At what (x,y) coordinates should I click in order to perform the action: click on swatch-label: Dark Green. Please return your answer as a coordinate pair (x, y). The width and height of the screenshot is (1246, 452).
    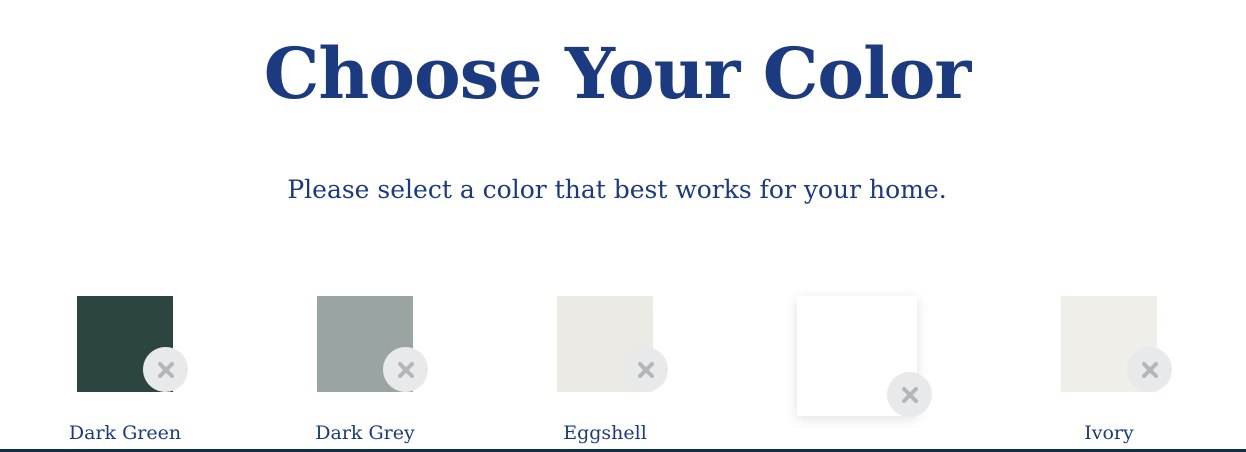
    Looking at the image, I should click on (125, 433).